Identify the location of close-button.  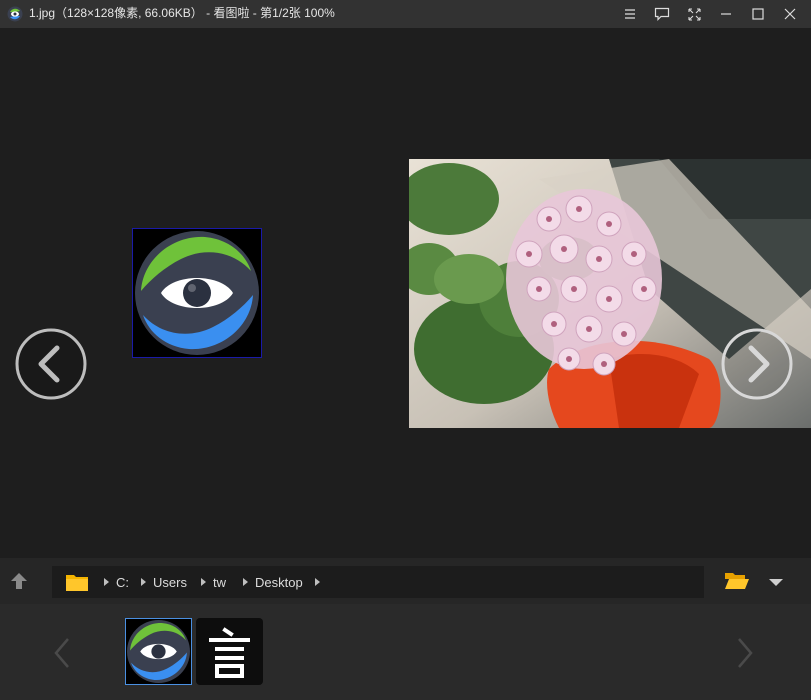
(790, 14).